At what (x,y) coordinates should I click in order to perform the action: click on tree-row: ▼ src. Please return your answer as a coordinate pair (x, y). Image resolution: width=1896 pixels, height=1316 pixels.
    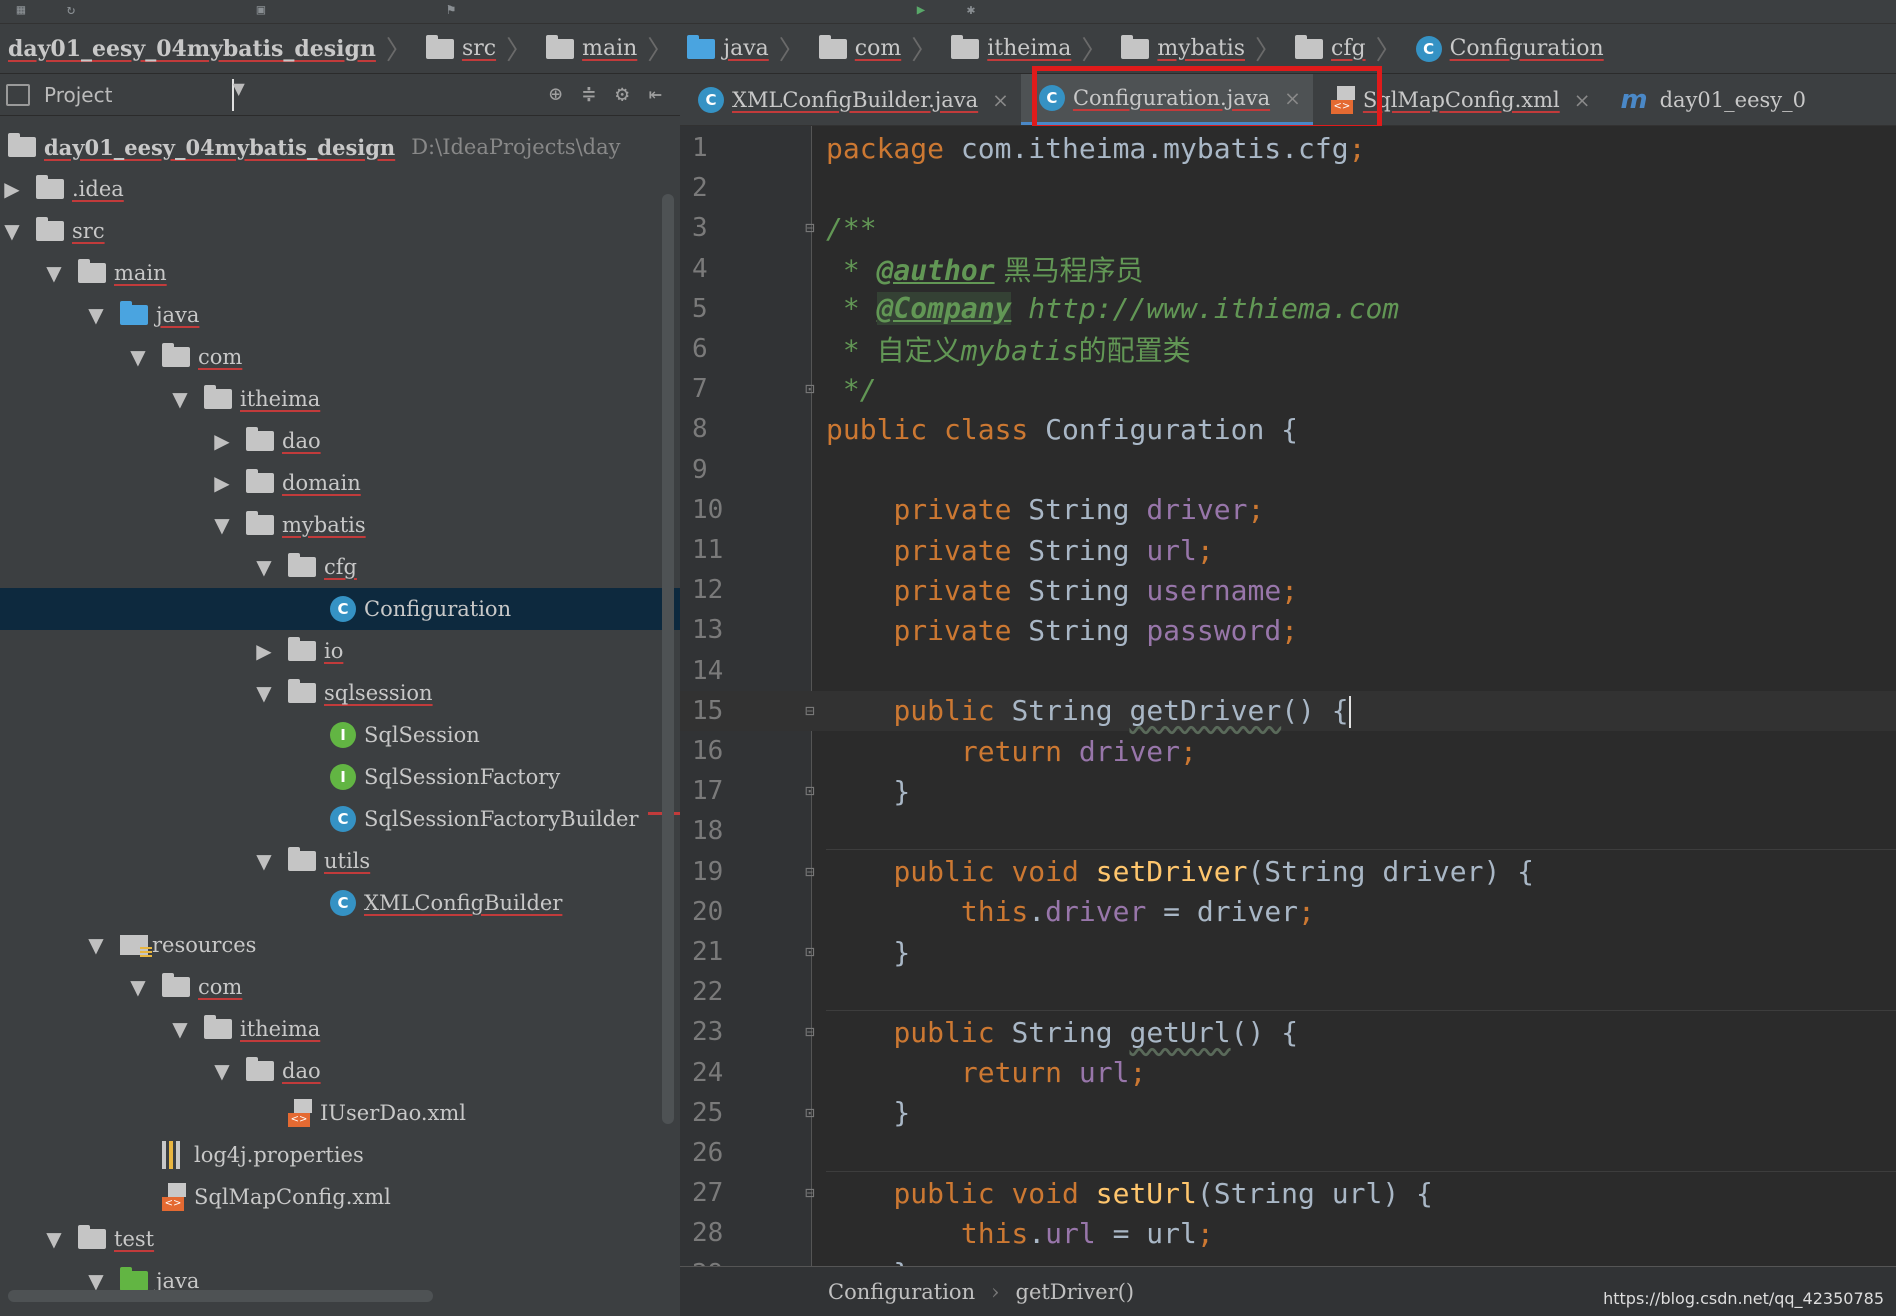
    Looking at the image, I should click on (340, 231).